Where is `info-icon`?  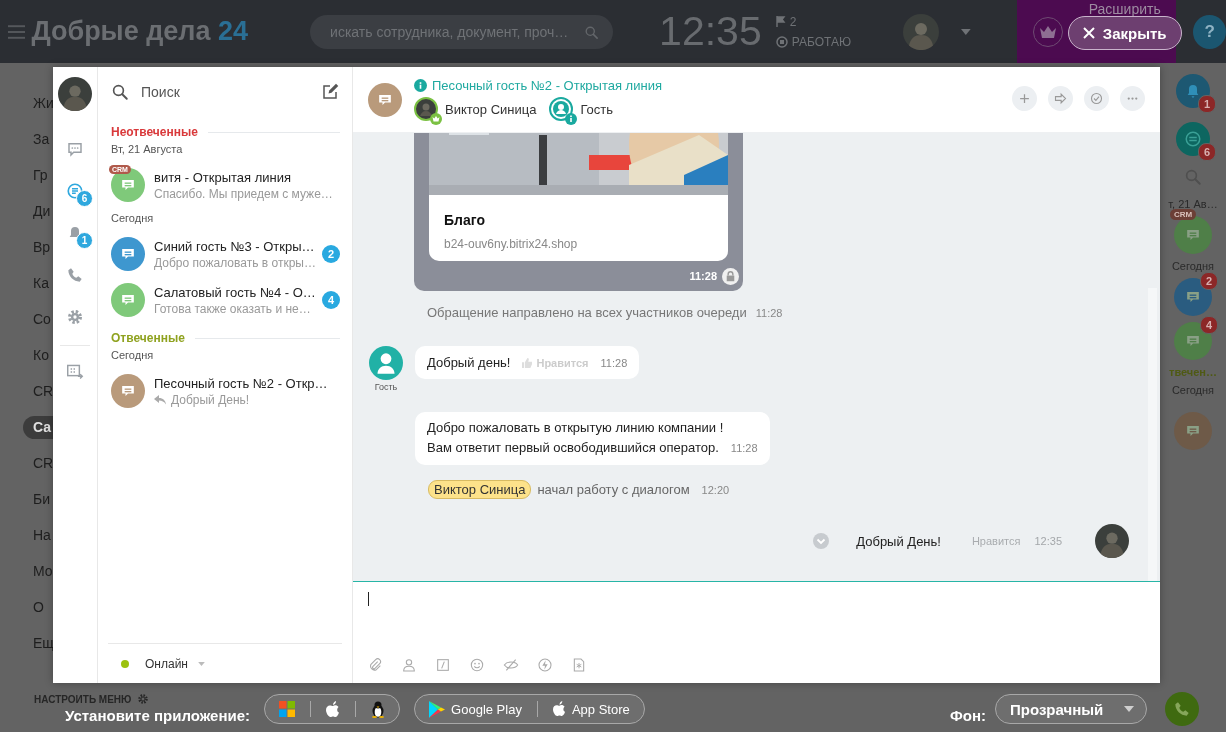
info-icon is located at coordinates (420, 85).